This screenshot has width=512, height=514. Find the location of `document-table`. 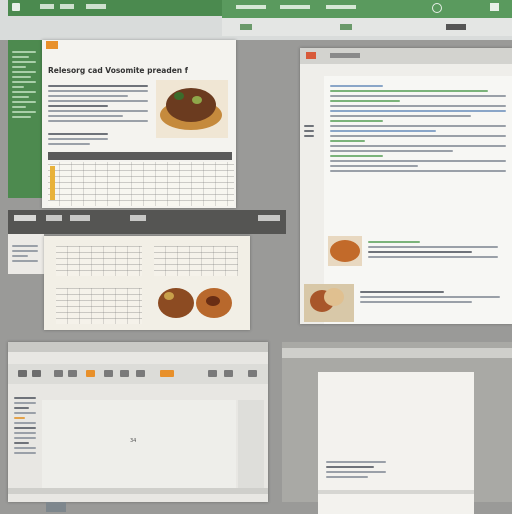

document-table is located at coordinates (141, 184).